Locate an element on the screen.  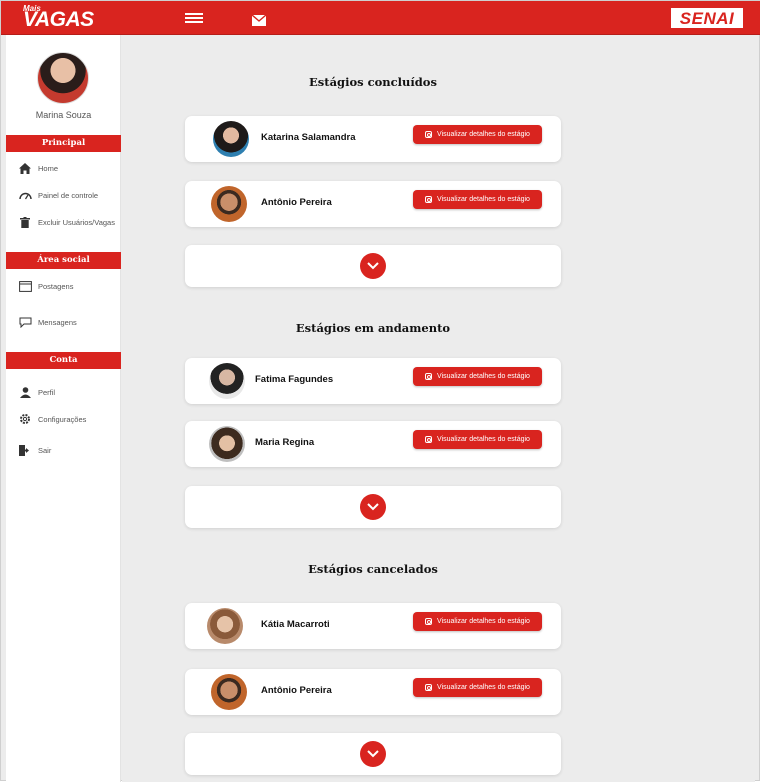
sidebar-item-label: Excluir Usuários/Vagas is located at coordinates (76, 222).